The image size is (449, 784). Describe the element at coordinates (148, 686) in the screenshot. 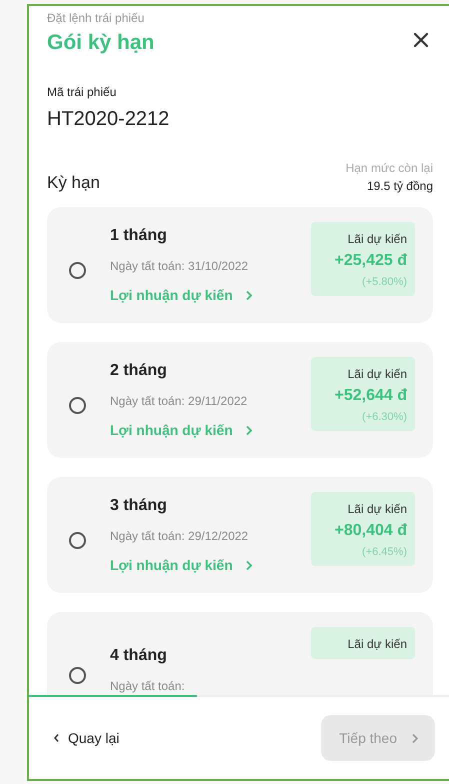

I see `settlement-date: Ngày tất toán:` at that location.